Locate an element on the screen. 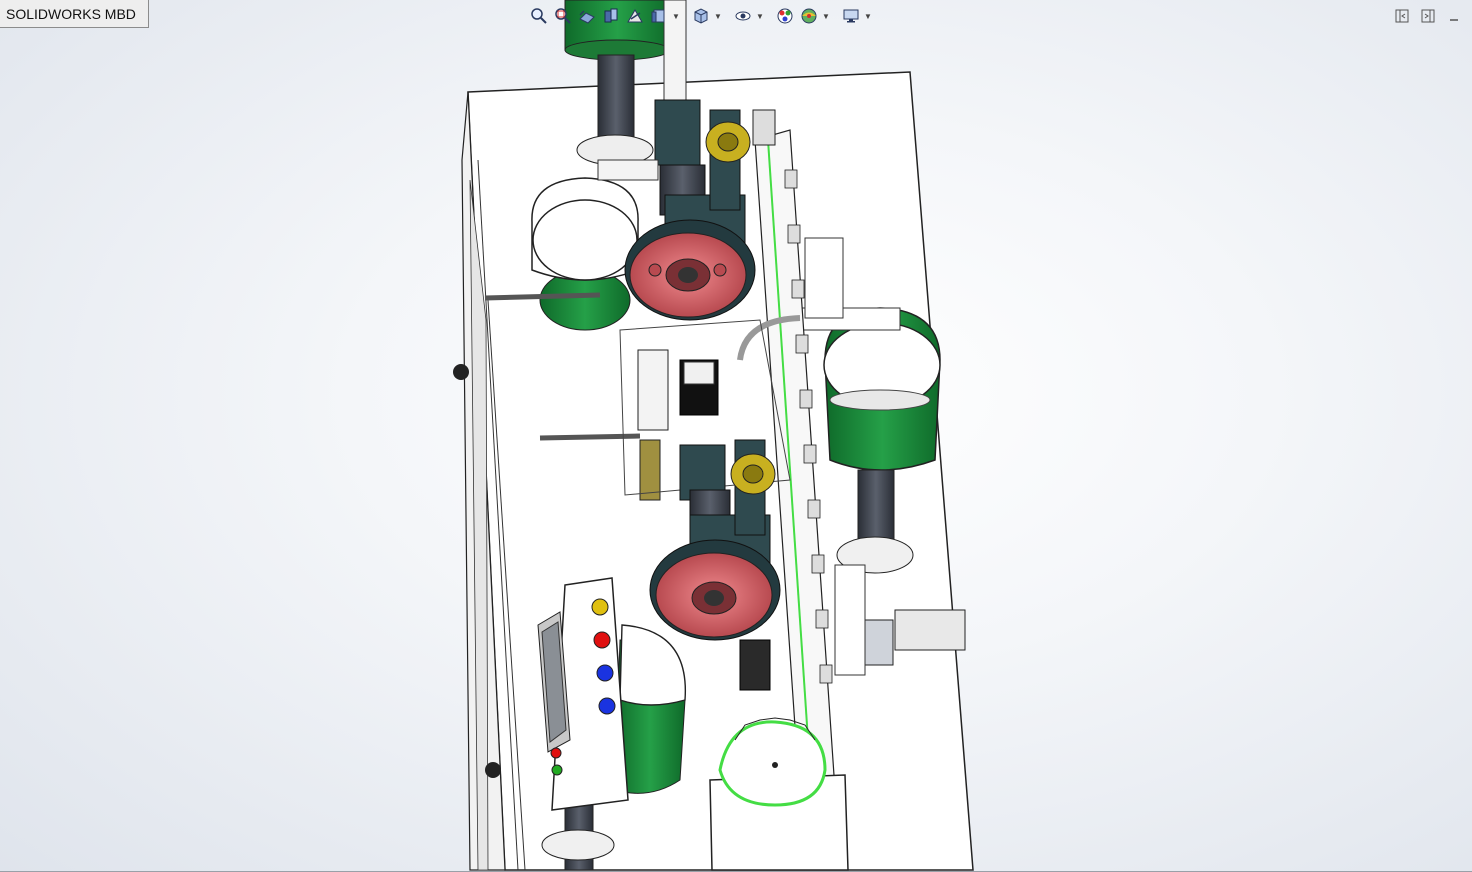 This screenshot has width=1472, height=872. view-orientation-dropdown: ▼ is located at coordinates (676, 16).